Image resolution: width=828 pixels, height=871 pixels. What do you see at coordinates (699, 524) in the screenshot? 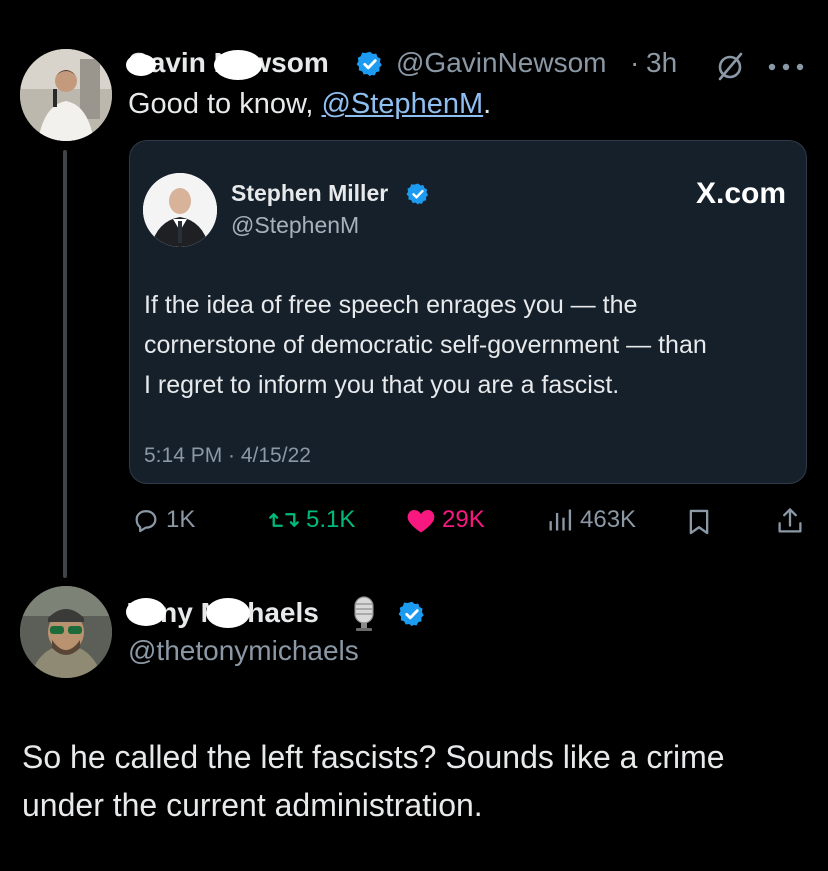
I see `bookmark-icon` at bounding box center [699, 524].